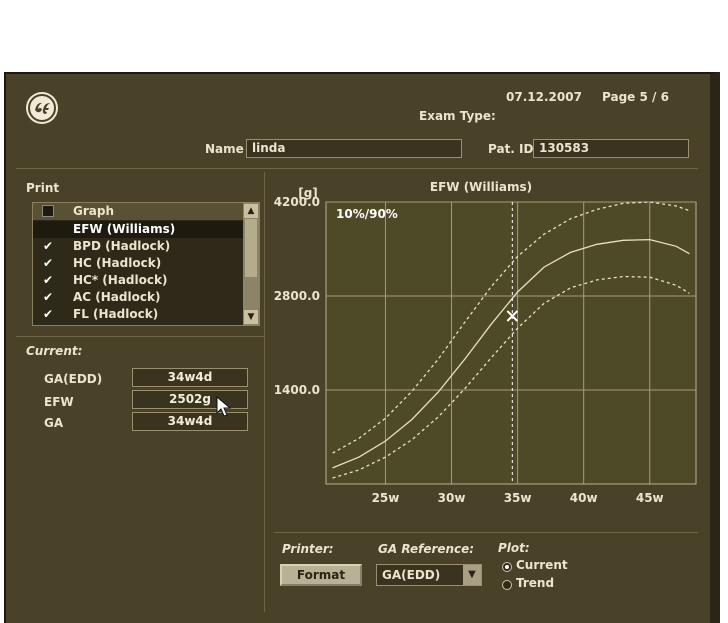 The width and height of the screenshot is (728, 623). Describe the element at coordinates (452, 498) in the screenshot. I see `x-tick-label: 30w` at that location.